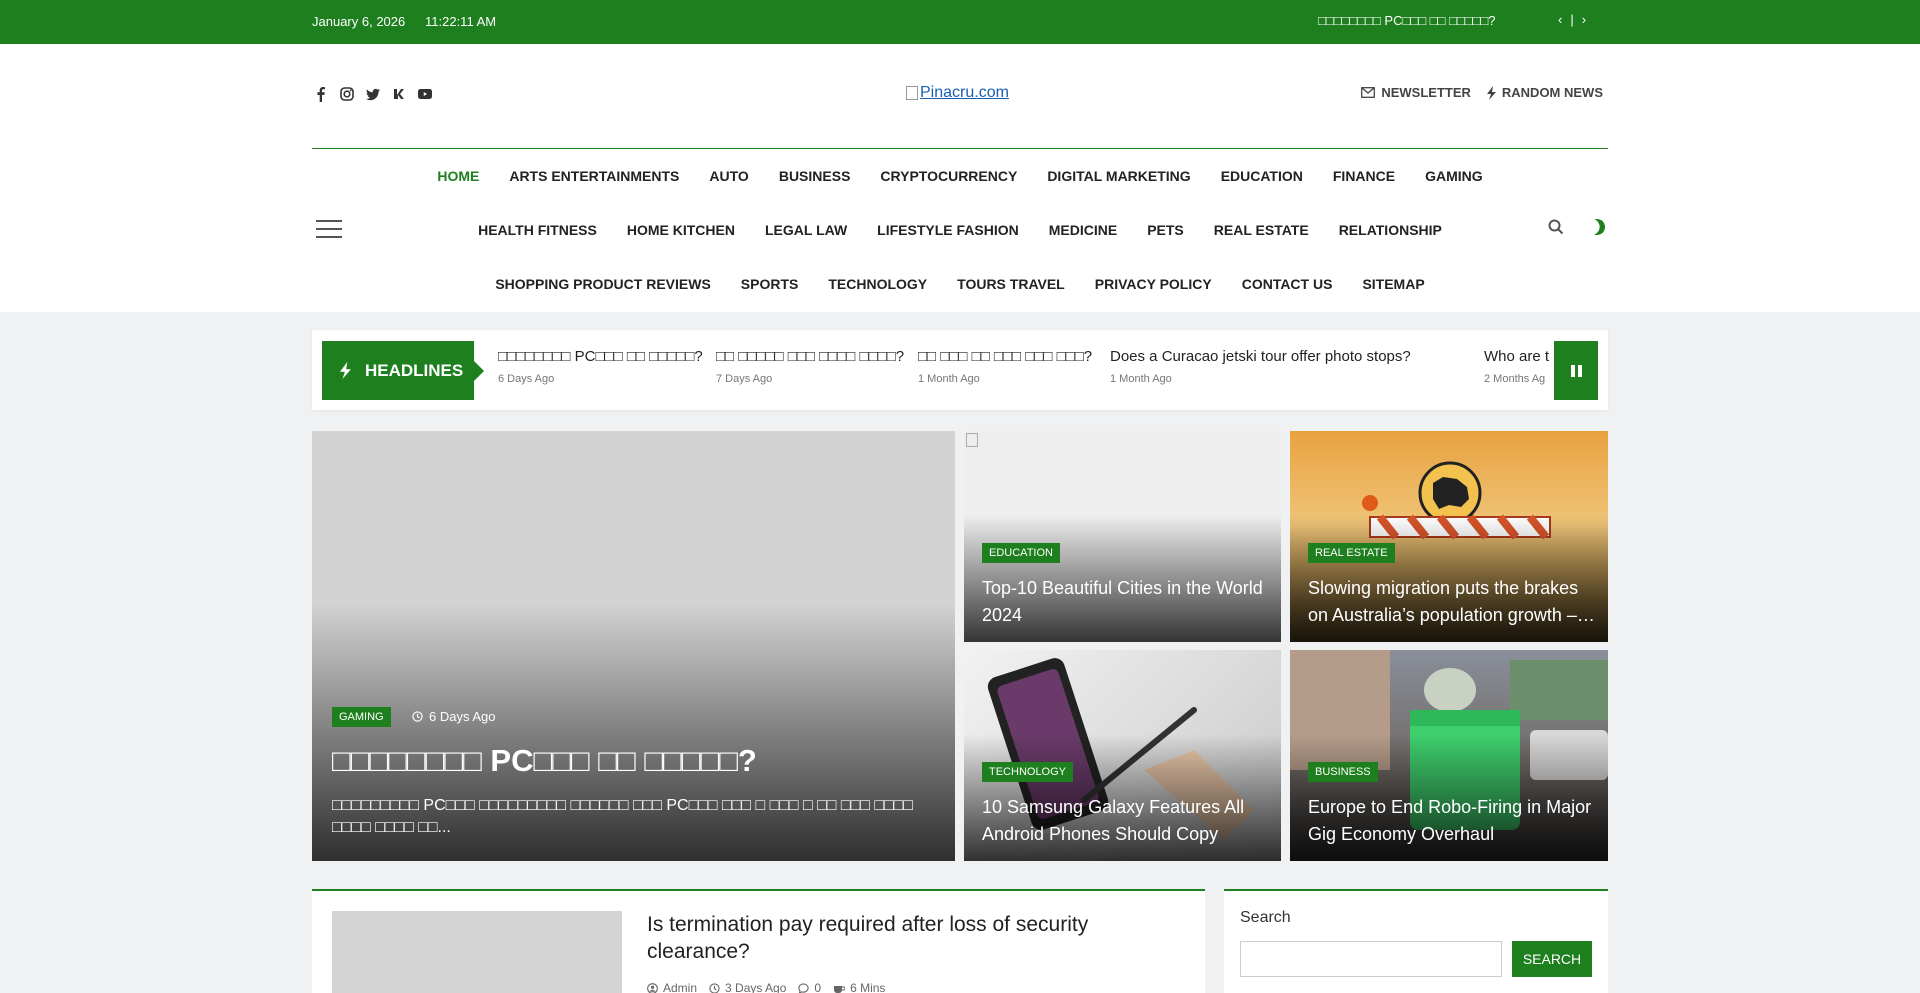 Image resolution: width=1920 pixels, height=993 pixels. What do you see at coordinates (948, 176) in the screenshot?
I see `nav-item: CRYPTOCURRENCY` at bounding box center [948, 176].